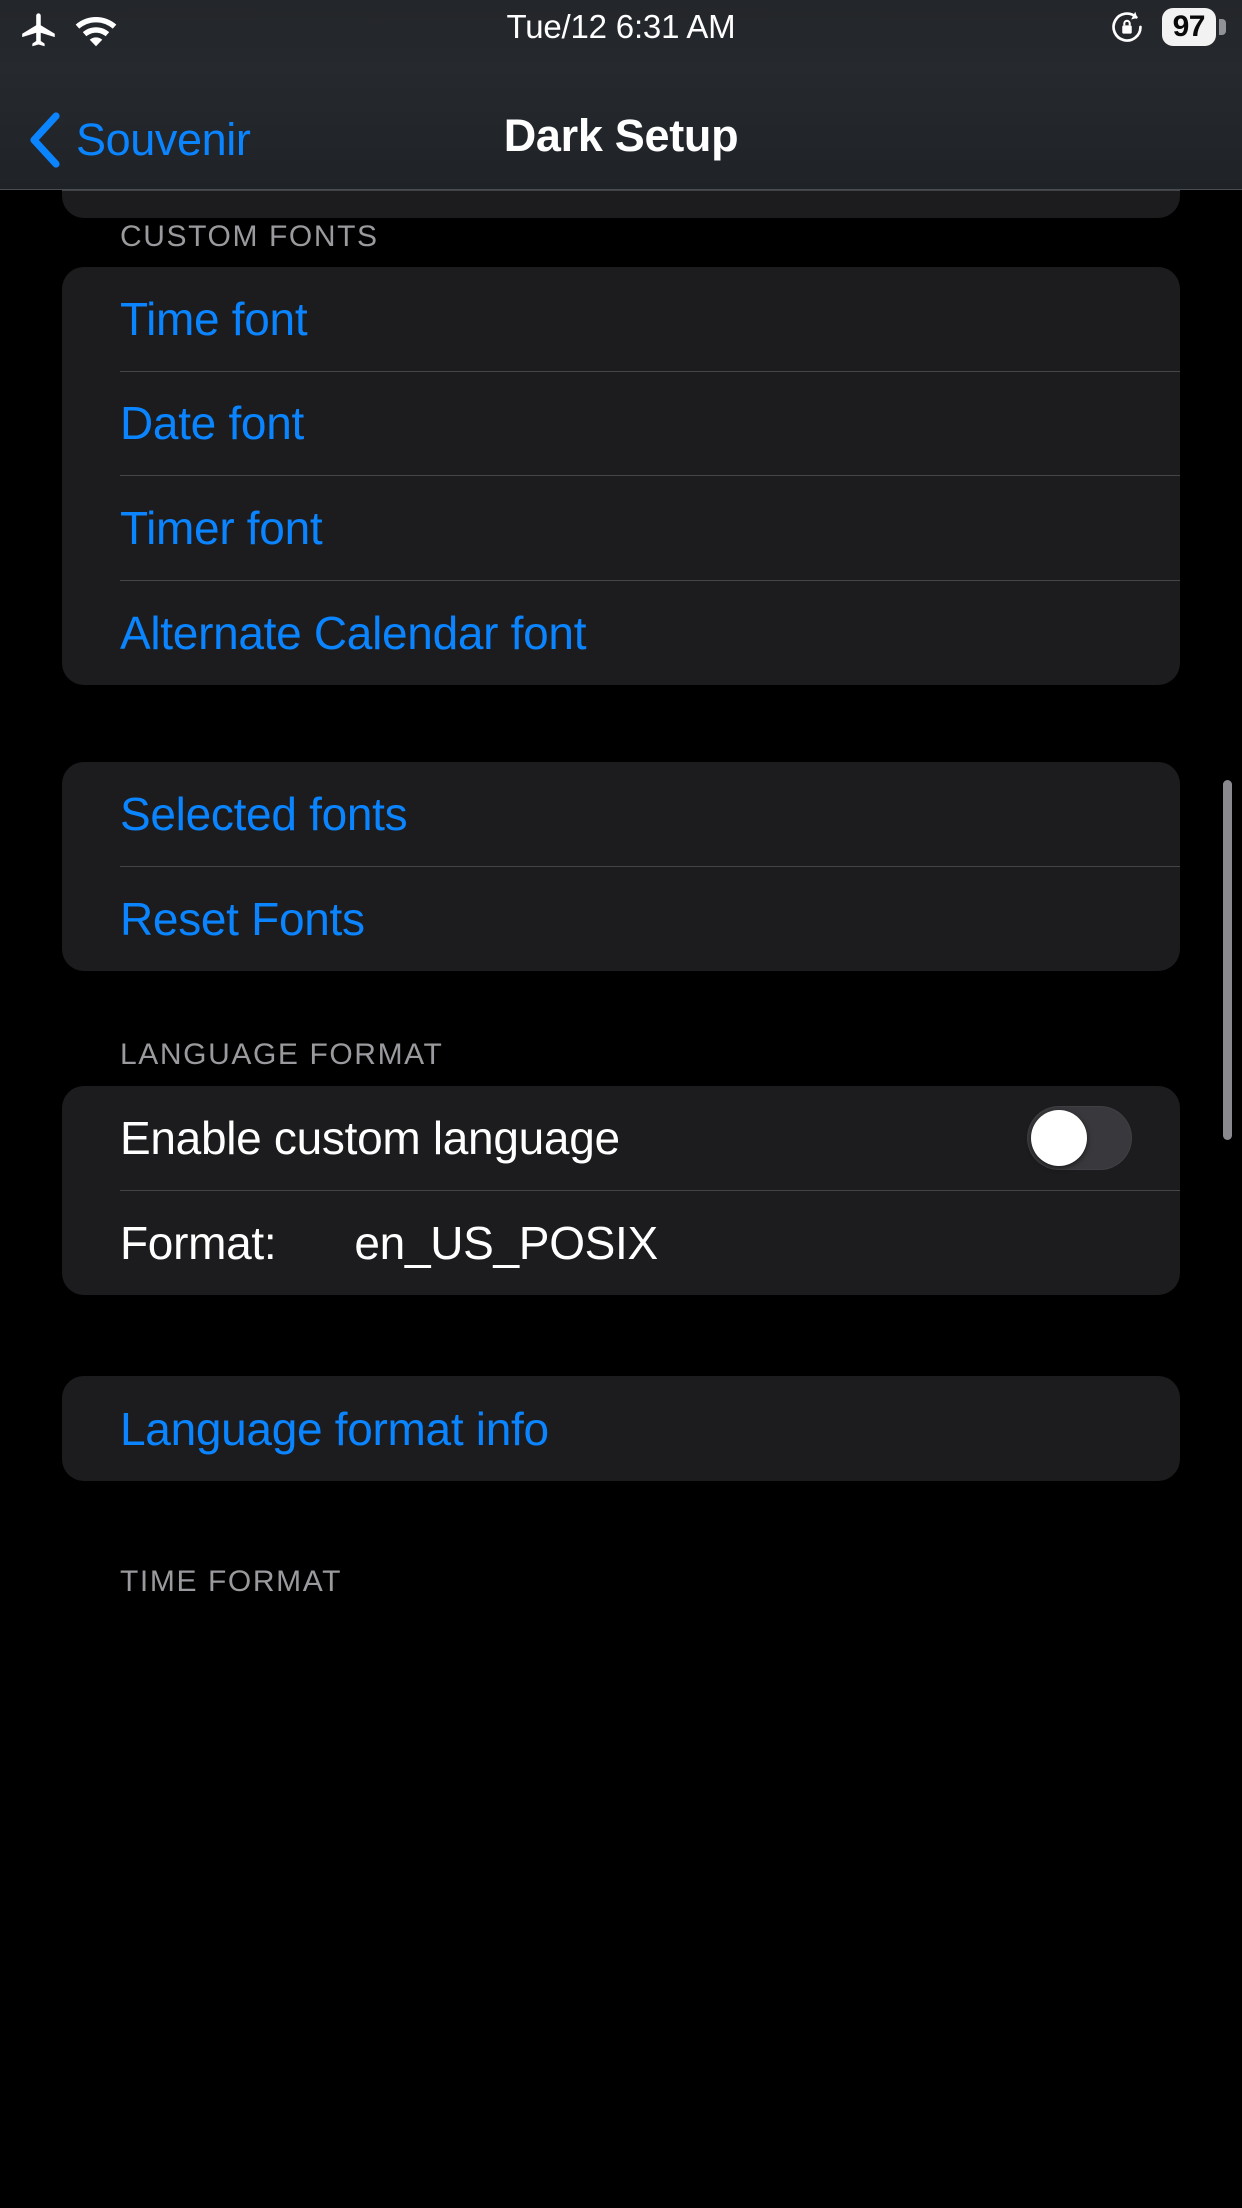  What do you see at coordinates (282, 1054) in the screenshot?
I see `section-header-language-format: LANGUAGE FORMAT` at bounding box center [282, 1054].